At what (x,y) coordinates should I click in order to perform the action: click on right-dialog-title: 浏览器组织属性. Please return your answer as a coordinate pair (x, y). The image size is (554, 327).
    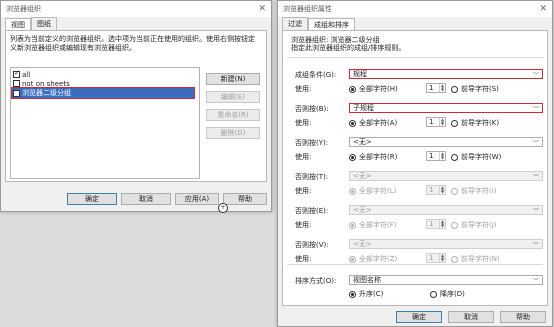
    Looking at the image, I should click on (307, 9).